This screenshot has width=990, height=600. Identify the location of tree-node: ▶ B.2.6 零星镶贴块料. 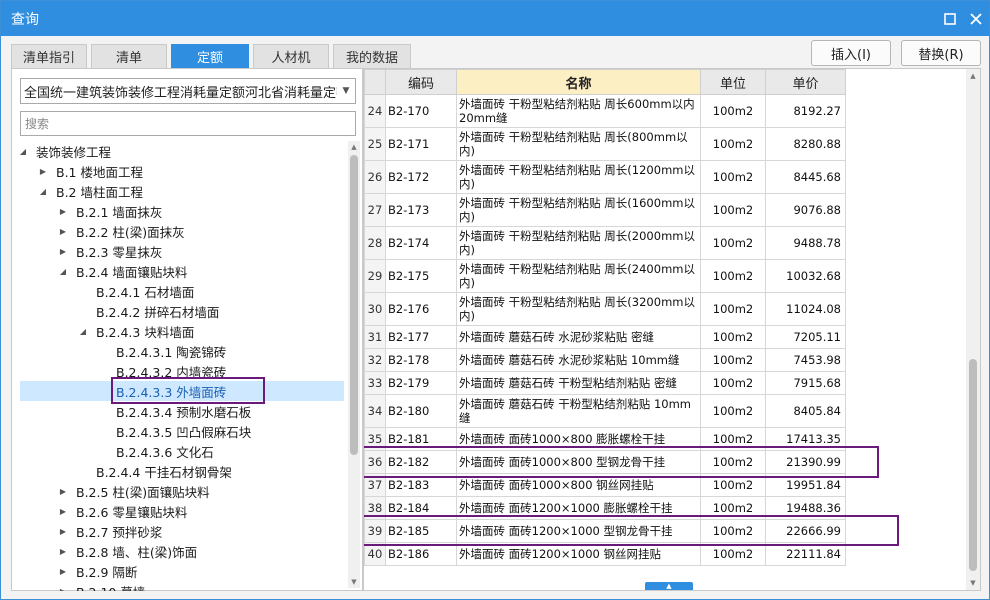
(121, 511).